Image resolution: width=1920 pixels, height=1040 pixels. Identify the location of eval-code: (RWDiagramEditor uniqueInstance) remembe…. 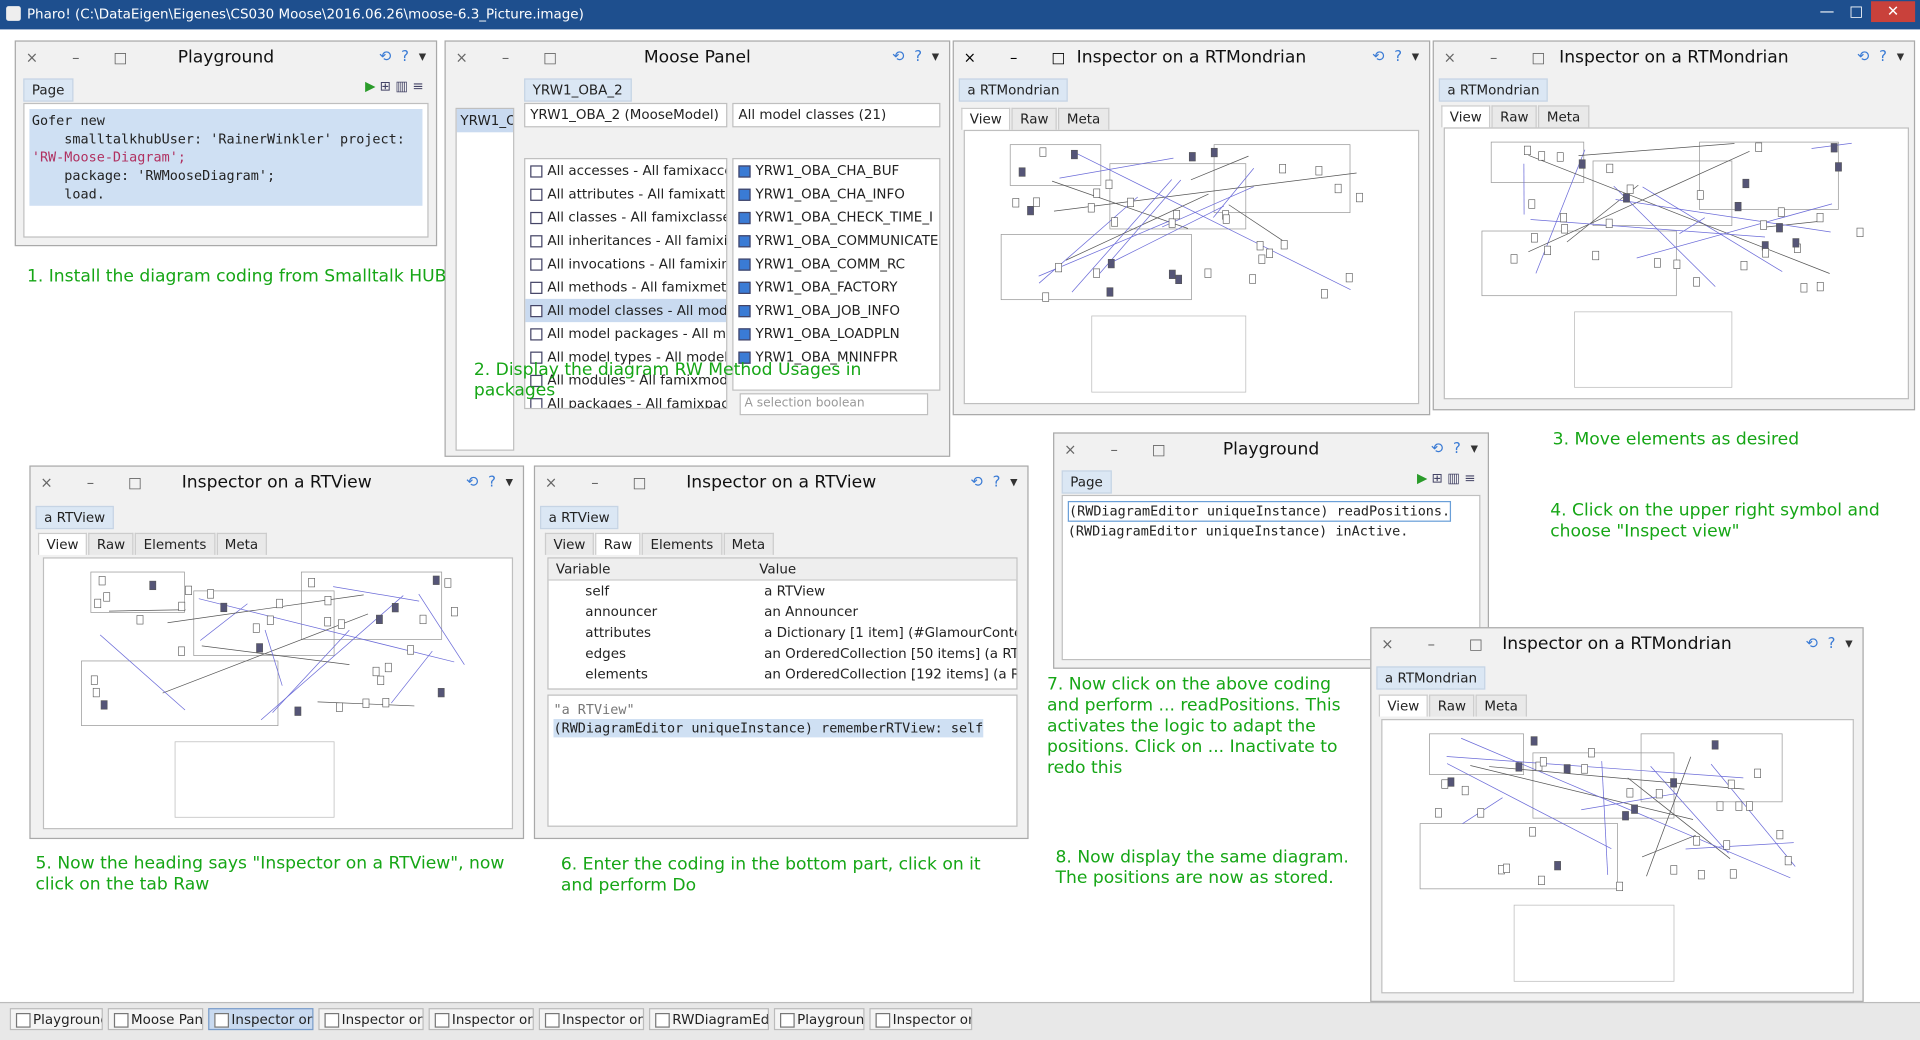
(768, 728).